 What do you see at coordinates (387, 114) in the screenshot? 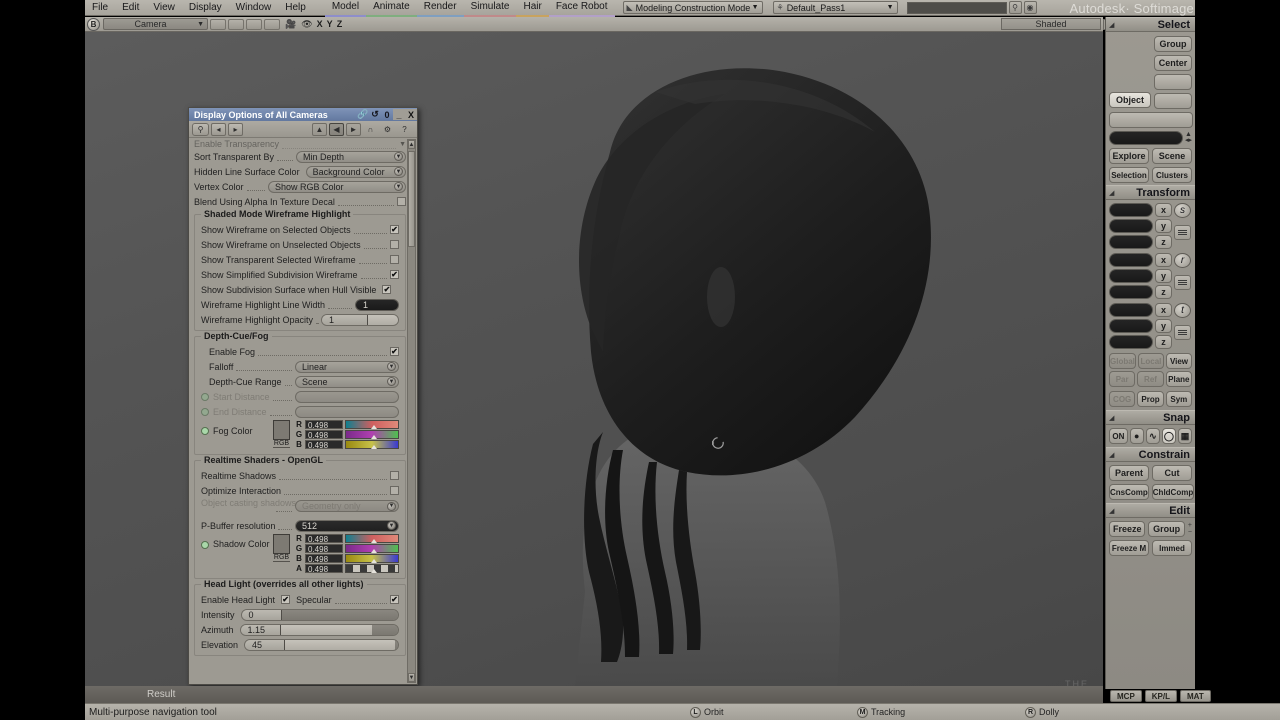
I see `zero-icon: 0` at bounding box center [387, 114].